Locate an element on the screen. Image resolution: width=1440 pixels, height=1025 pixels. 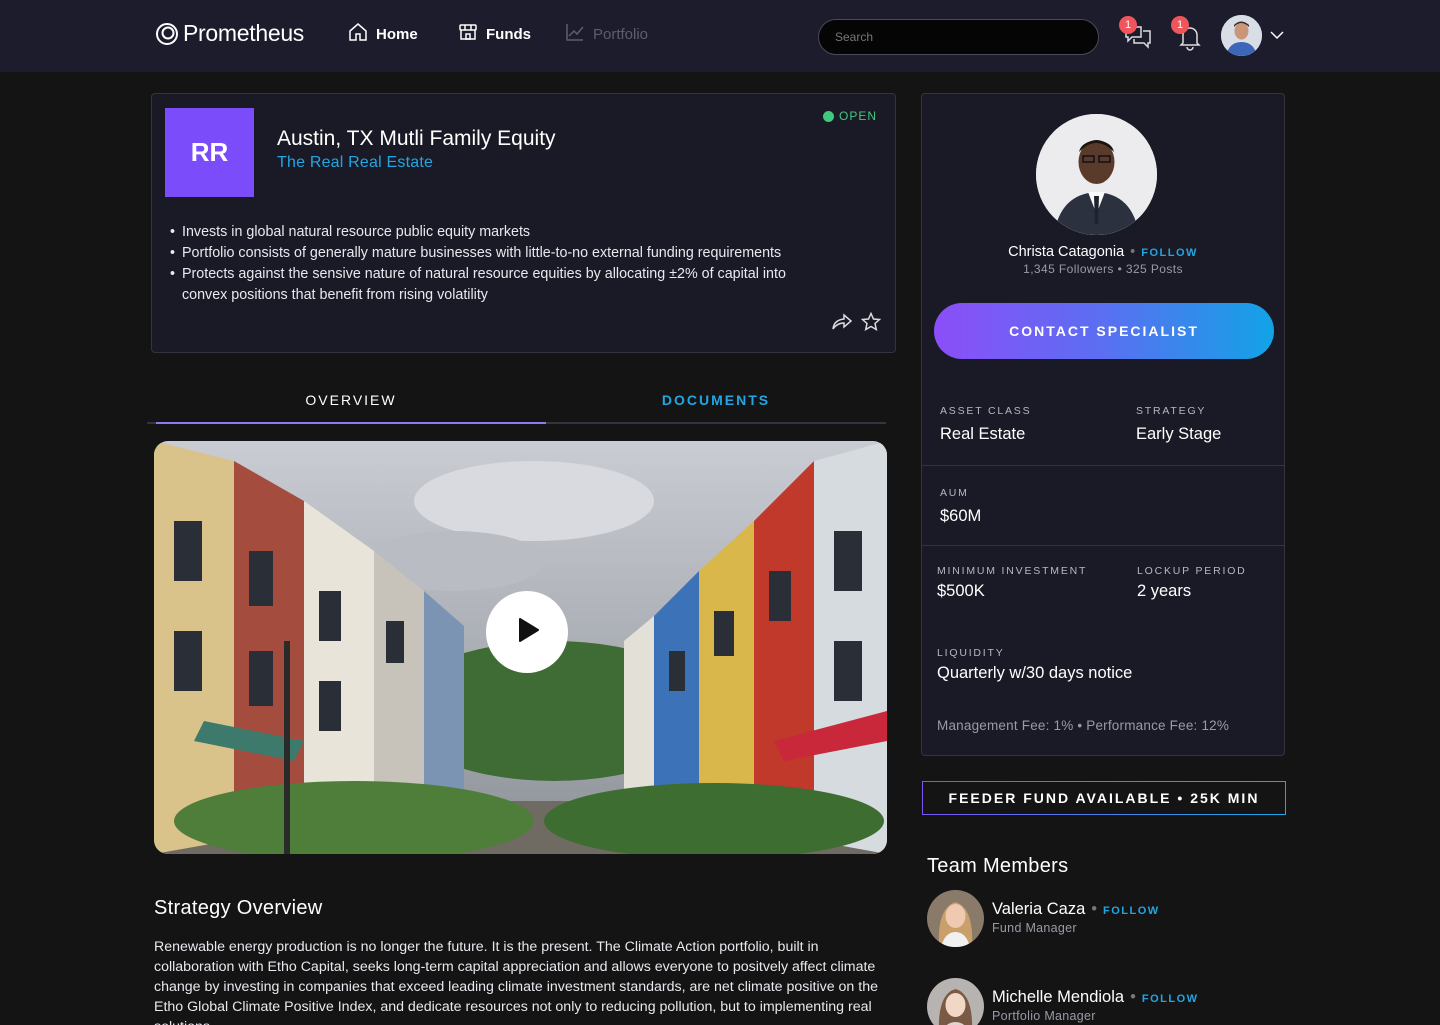
minimum-investment-value: $500K is located at coordinates (961, 591).